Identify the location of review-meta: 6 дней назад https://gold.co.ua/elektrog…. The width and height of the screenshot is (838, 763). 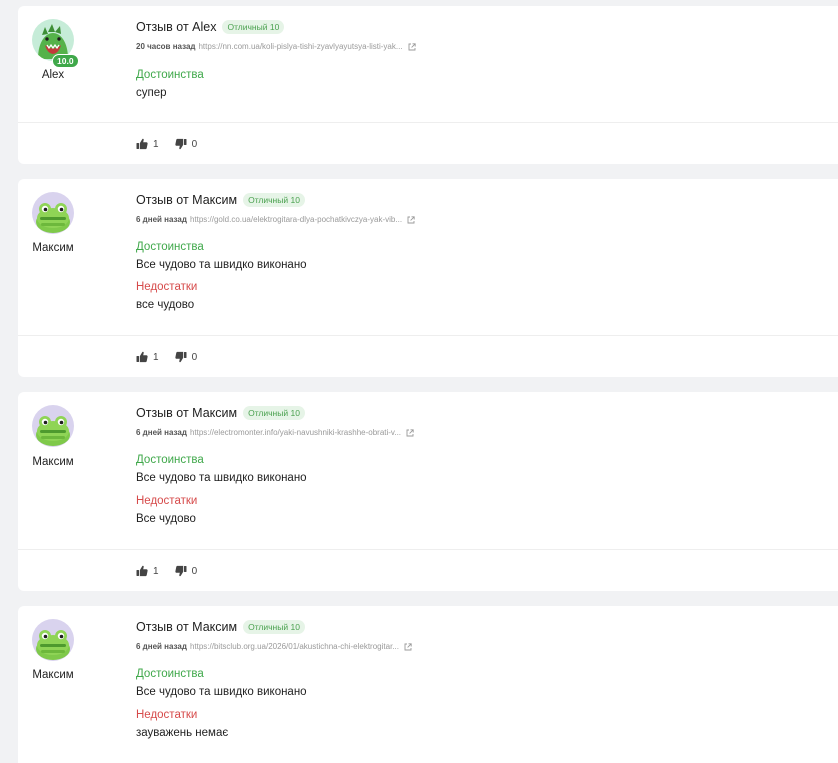
(275, 219).